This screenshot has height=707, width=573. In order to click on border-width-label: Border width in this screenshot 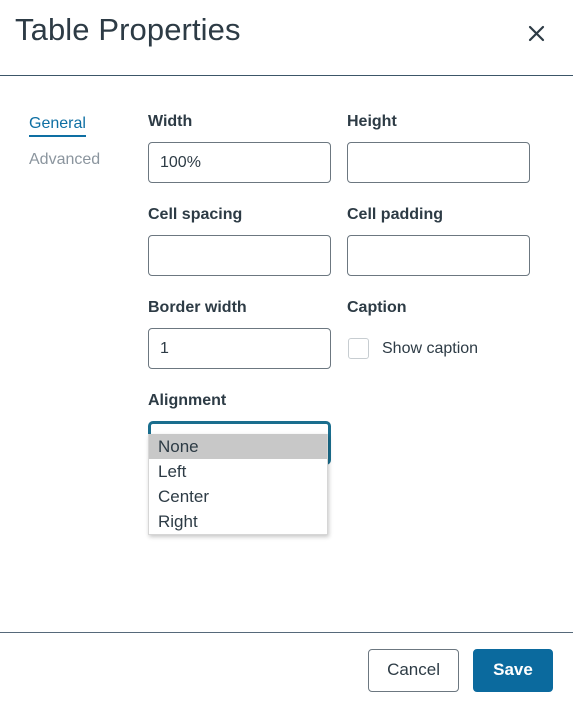, I will do `click(197, 307)`.